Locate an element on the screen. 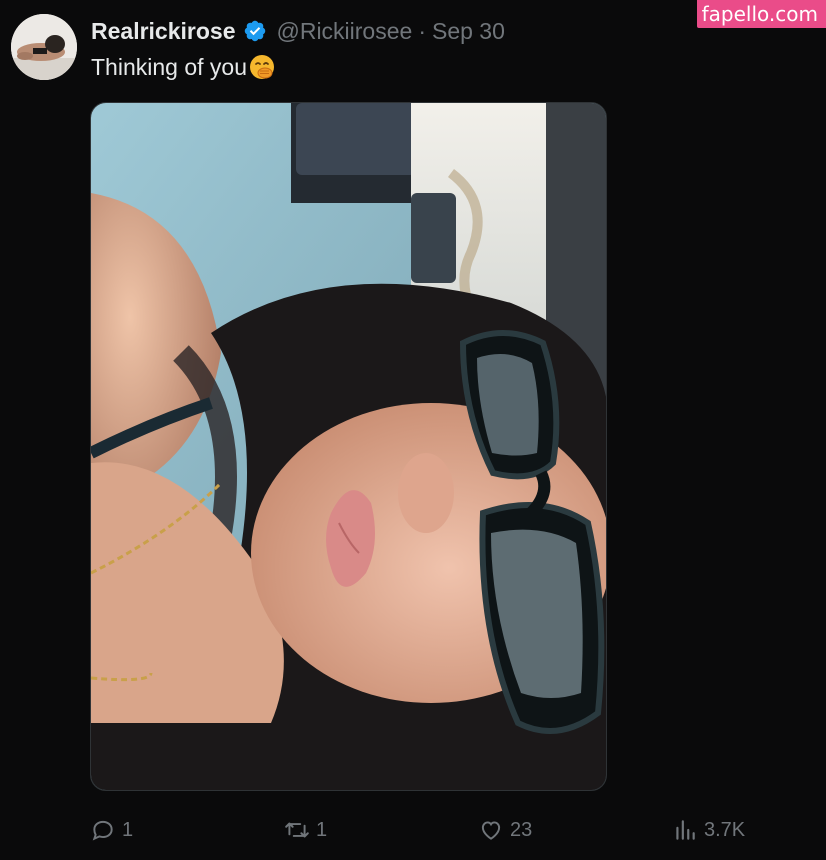 This screenshot has width=826, height=860. views-button: 3.7K is located at coordinates (708, 830).